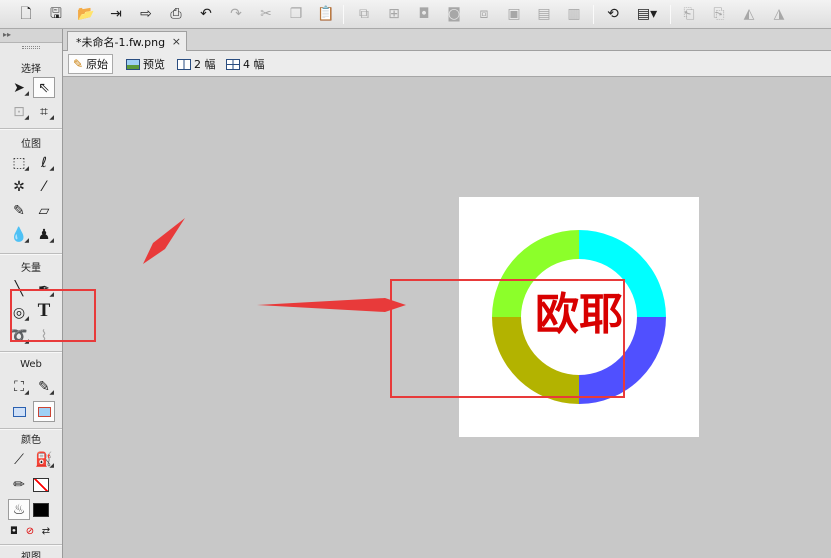 The image size is (831, 558). What do you see at coordinates (44, 335) in the screenshot?
I see `knife-tool-icon: ⌇` at bounding box center [44, 335].